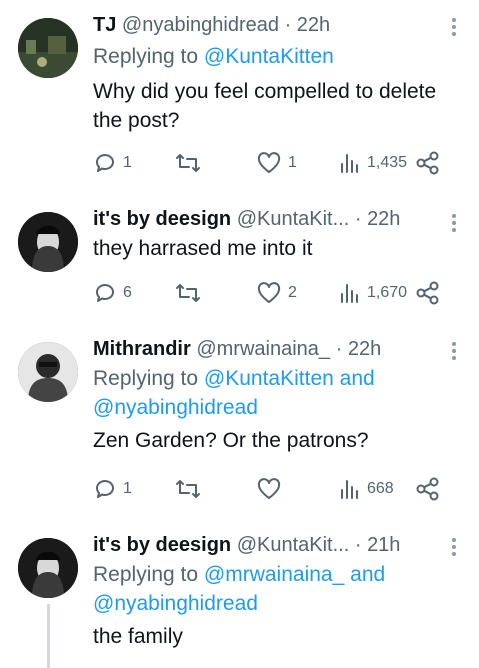  What do you see at coordinates (274, 574) in the screenshot?
I see `mention-link: @mrwainaina_` at bounding box center [274, 574].